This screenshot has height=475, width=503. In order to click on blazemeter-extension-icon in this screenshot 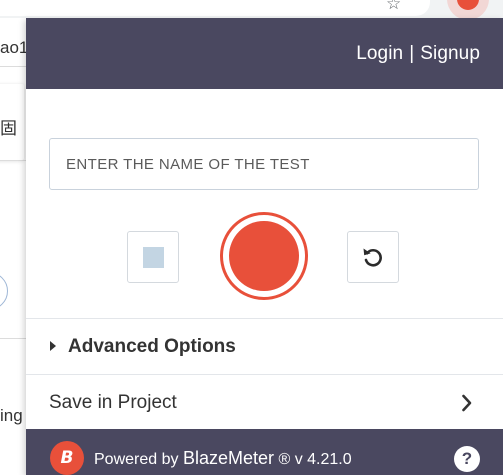, I will do `click(468, 5)`.